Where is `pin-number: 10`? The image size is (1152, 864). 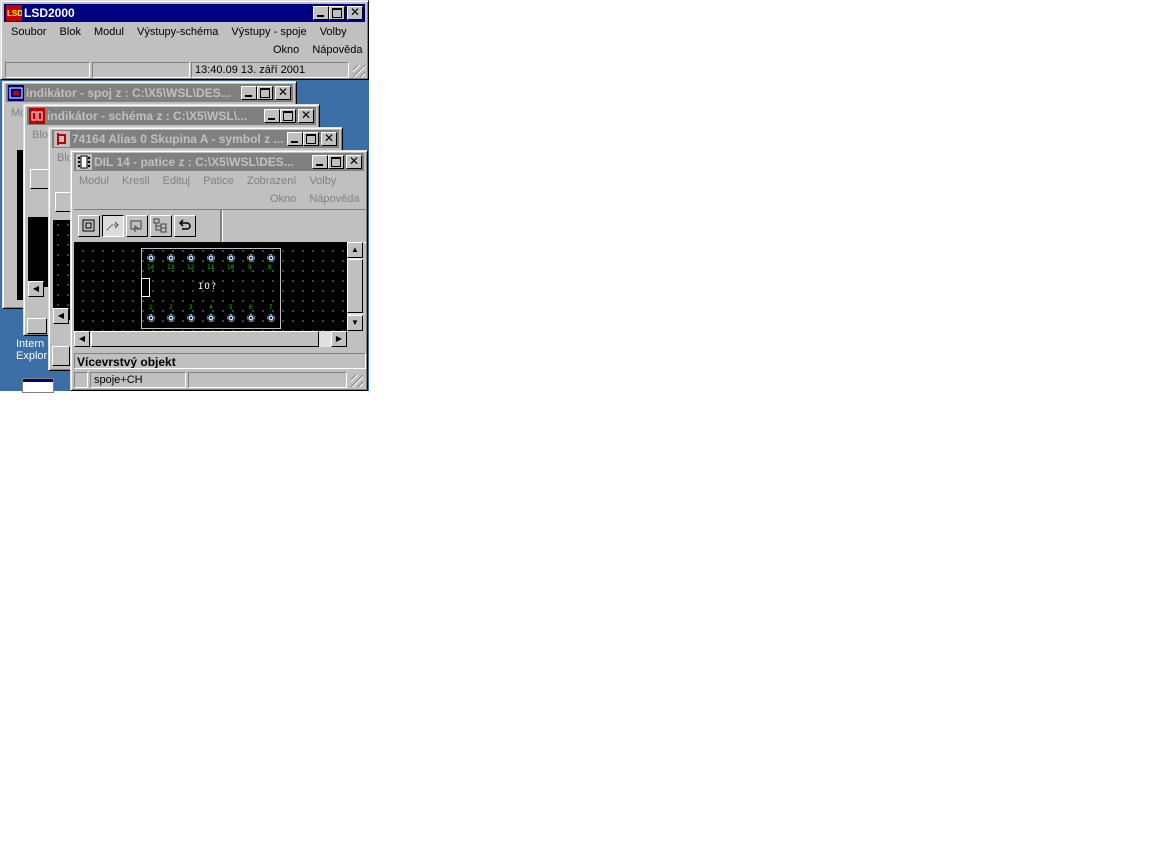 pin-number: 10 is located at coordinates (231, 267).